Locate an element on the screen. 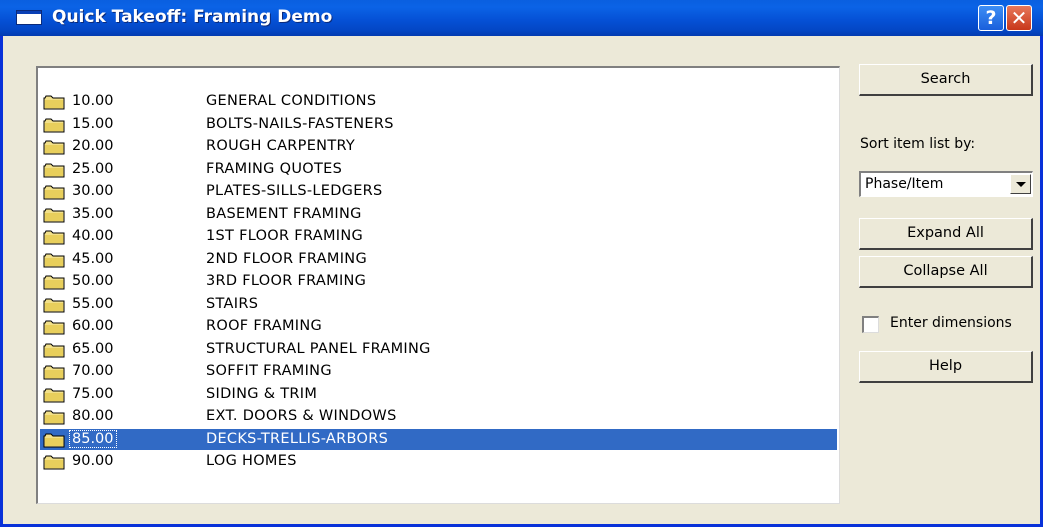  list-item: 85.00 DECKS-TRELLIS-ARBORS is located at coordinates (438, 439).